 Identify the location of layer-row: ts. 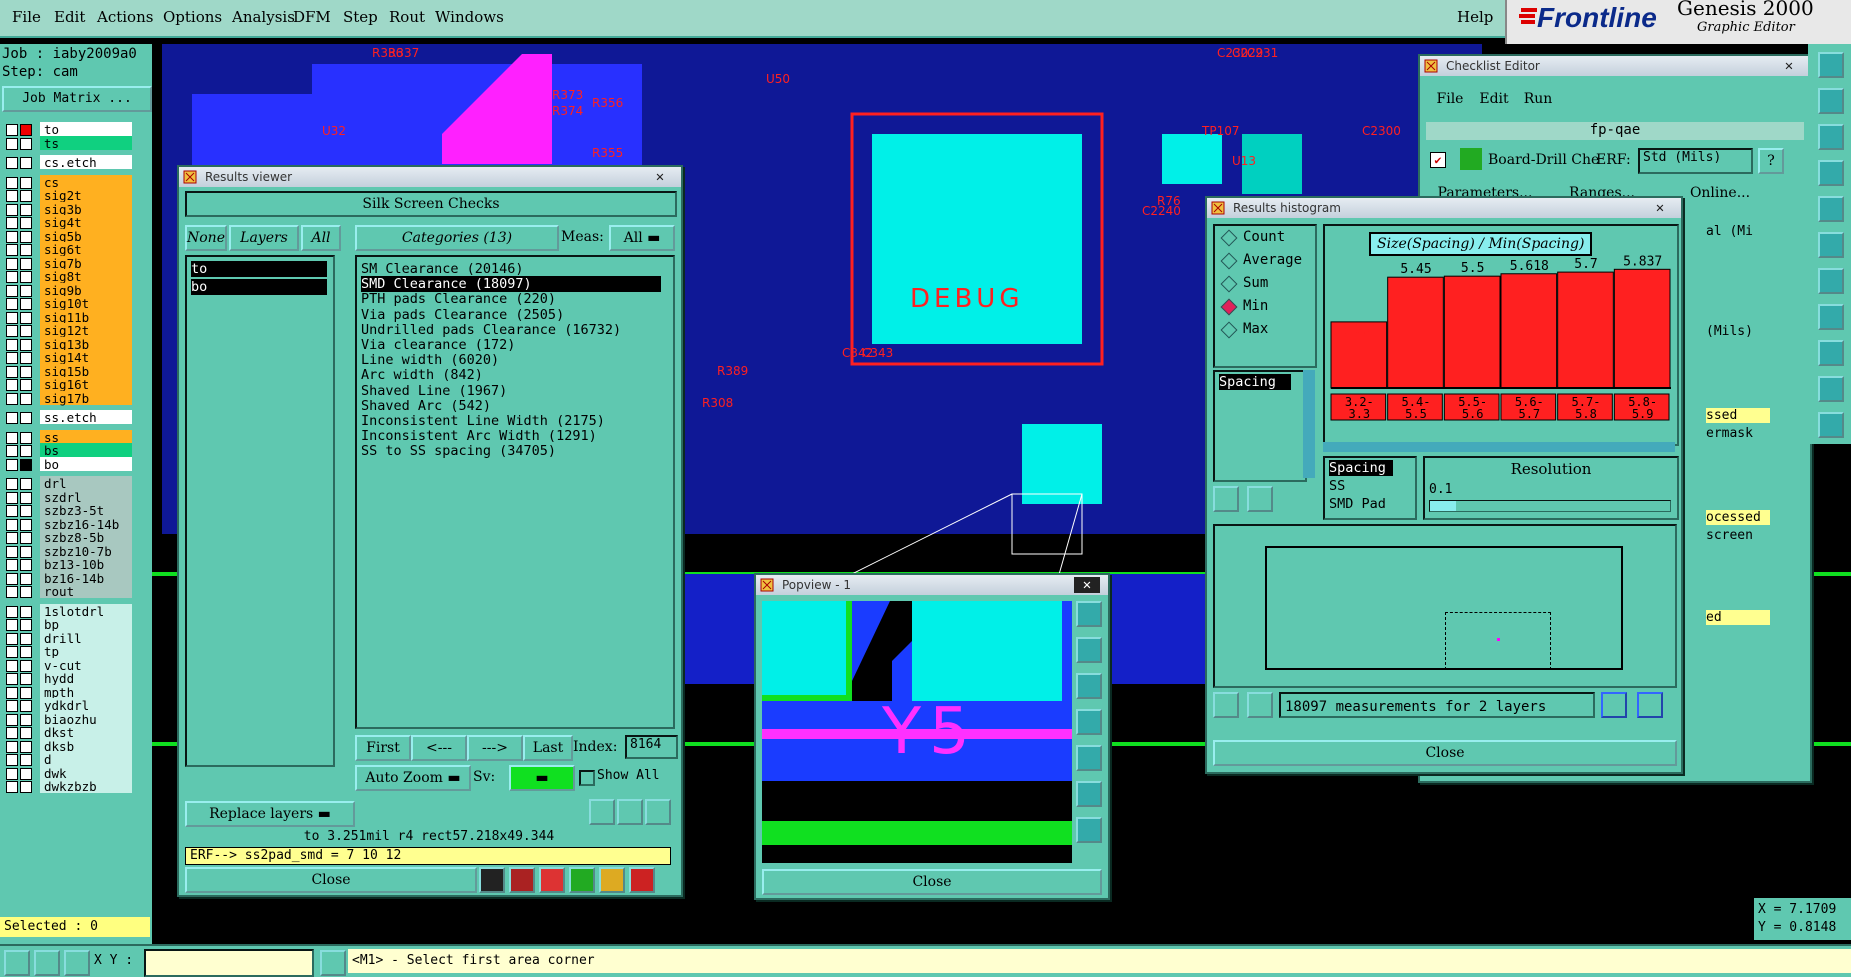
(80, 143).